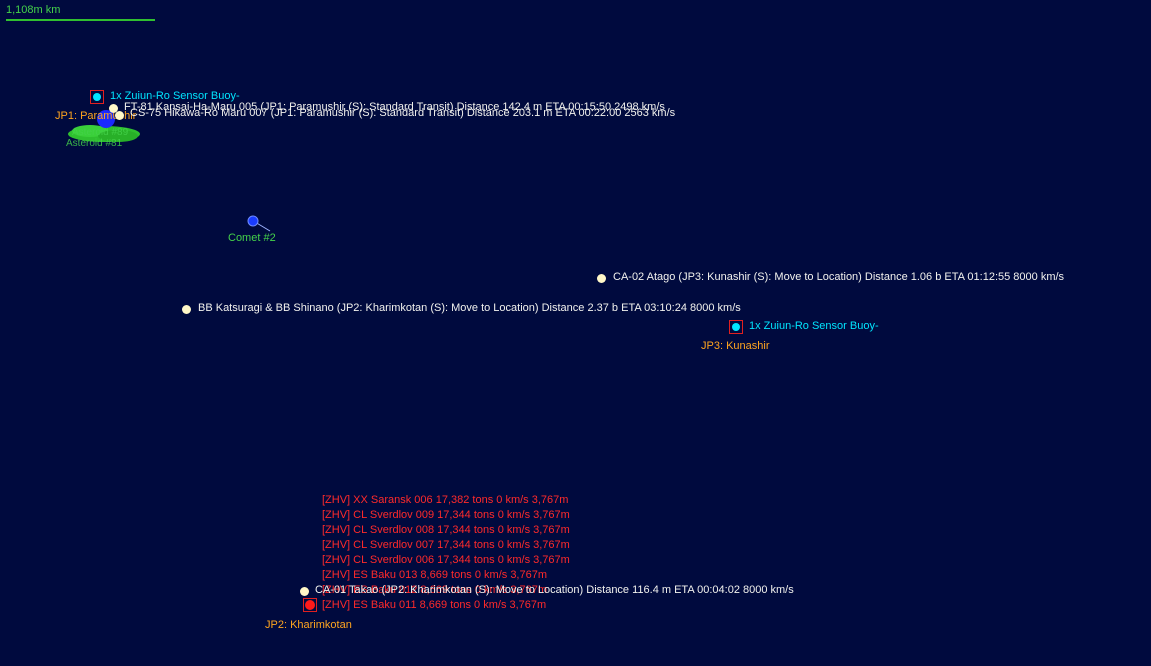 The width and height of the screenshot is (1151, 666). What do you see at coordinates (252, 238) in the screenshot?
I see `comet-label: Comet #2` at bounding box center [252, 238].